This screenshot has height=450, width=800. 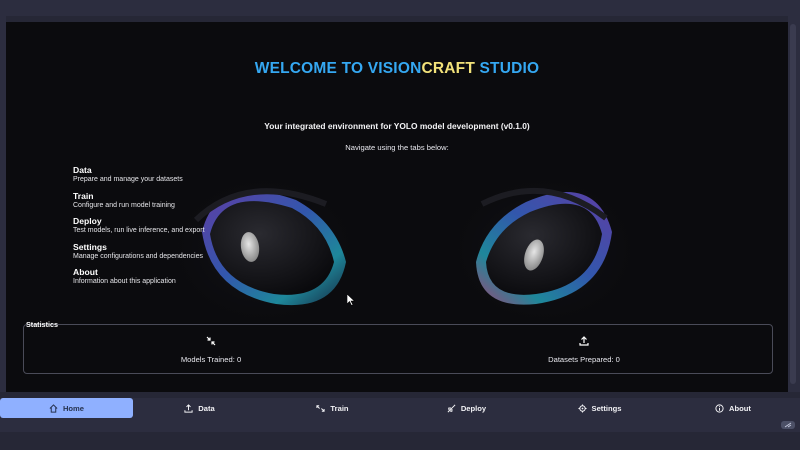 I want to click on tab-deploy: Deploy, so click(x=466, y=408).